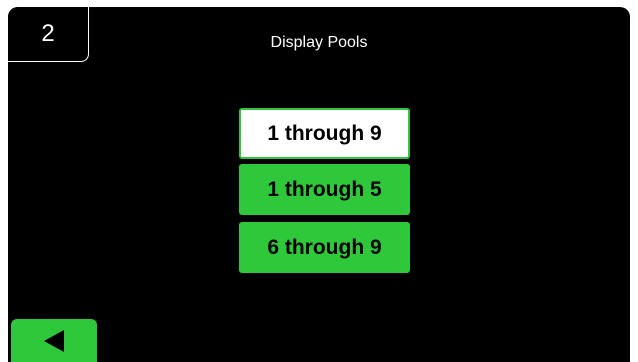  I want to click on option-label: 1 through 9, so click(324, 133).